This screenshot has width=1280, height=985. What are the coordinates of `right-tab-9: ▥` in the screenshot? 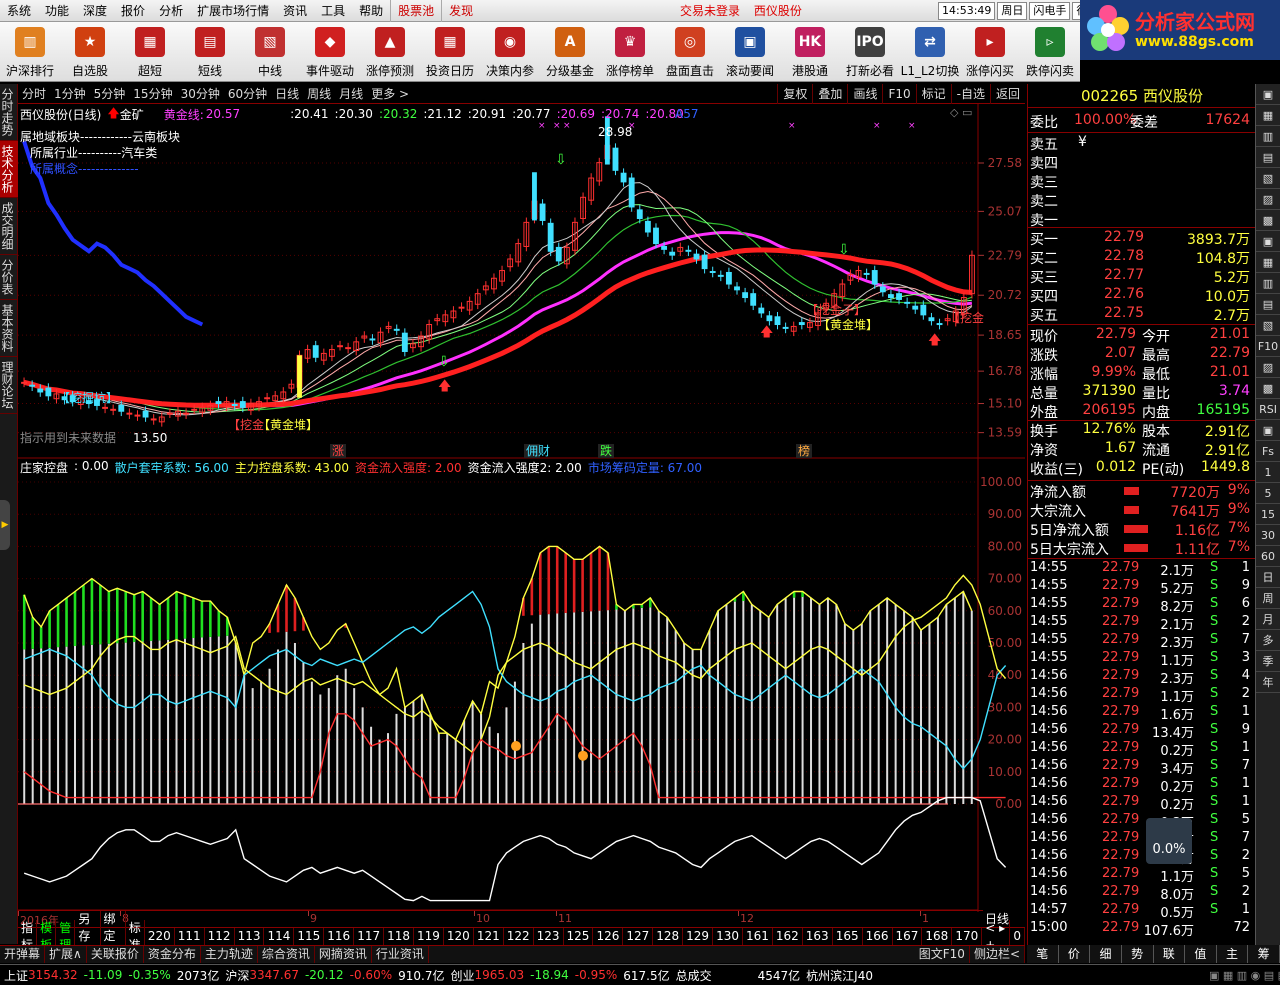 It's located at (1268, 283).